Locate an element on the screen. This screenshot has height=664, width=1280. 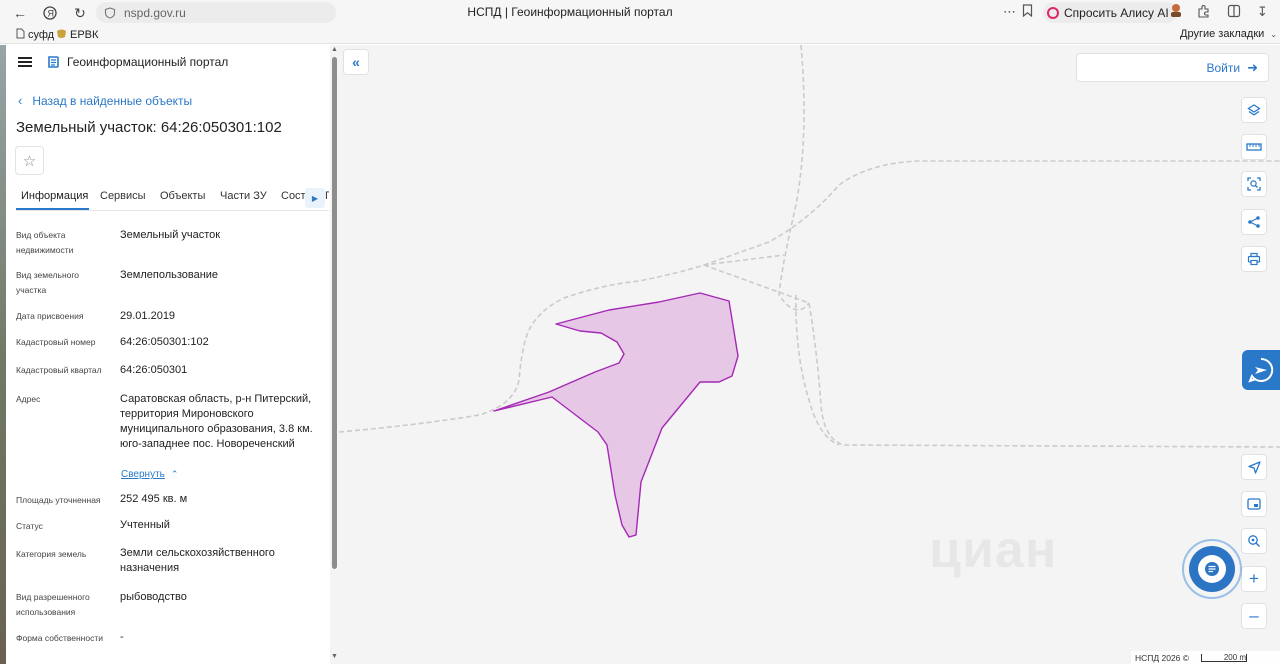
scroll-down-icon: ▼ is located at coordinates (334, 656).